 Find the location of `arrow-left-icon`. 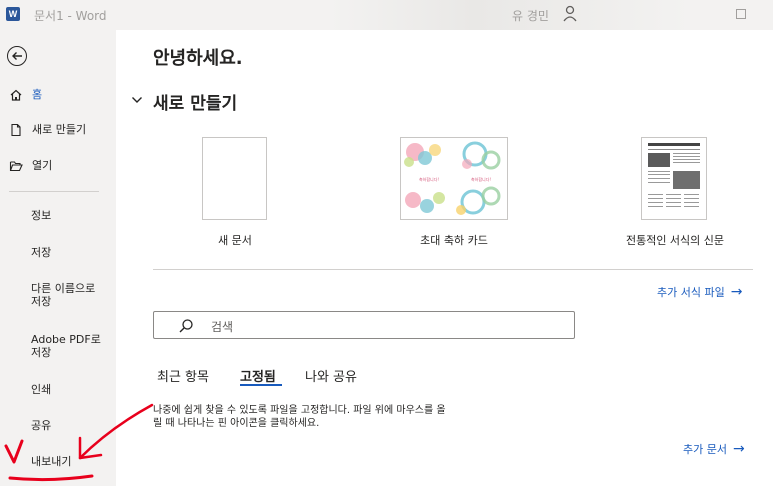

arrow-left-icon is located at coordinates (17, 56).